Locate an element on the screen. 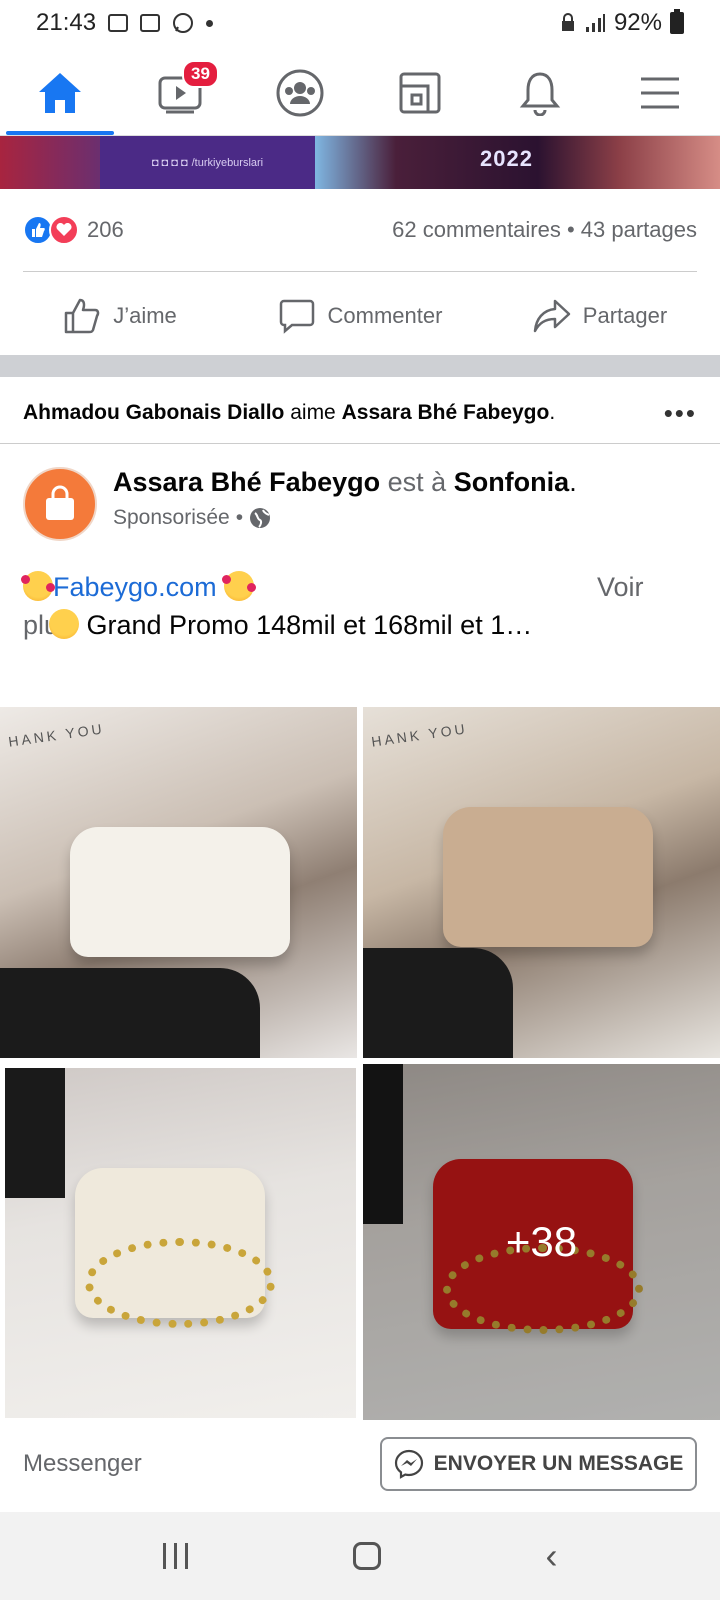  nav-pages is located at coordinates (420, 92).